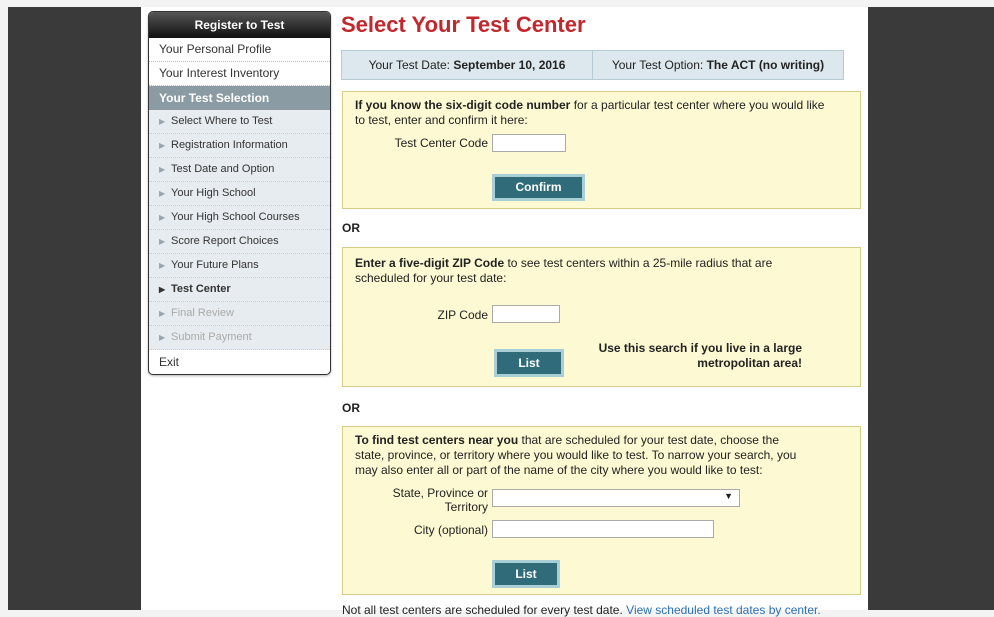 Image resolution: width=994 pixels, height=617 pixels. What do you see at coordinates (223, 169) in the screenshot?
I see `sidebar-subitem-label: Test Date and Option` at bounding box center [223, 169].